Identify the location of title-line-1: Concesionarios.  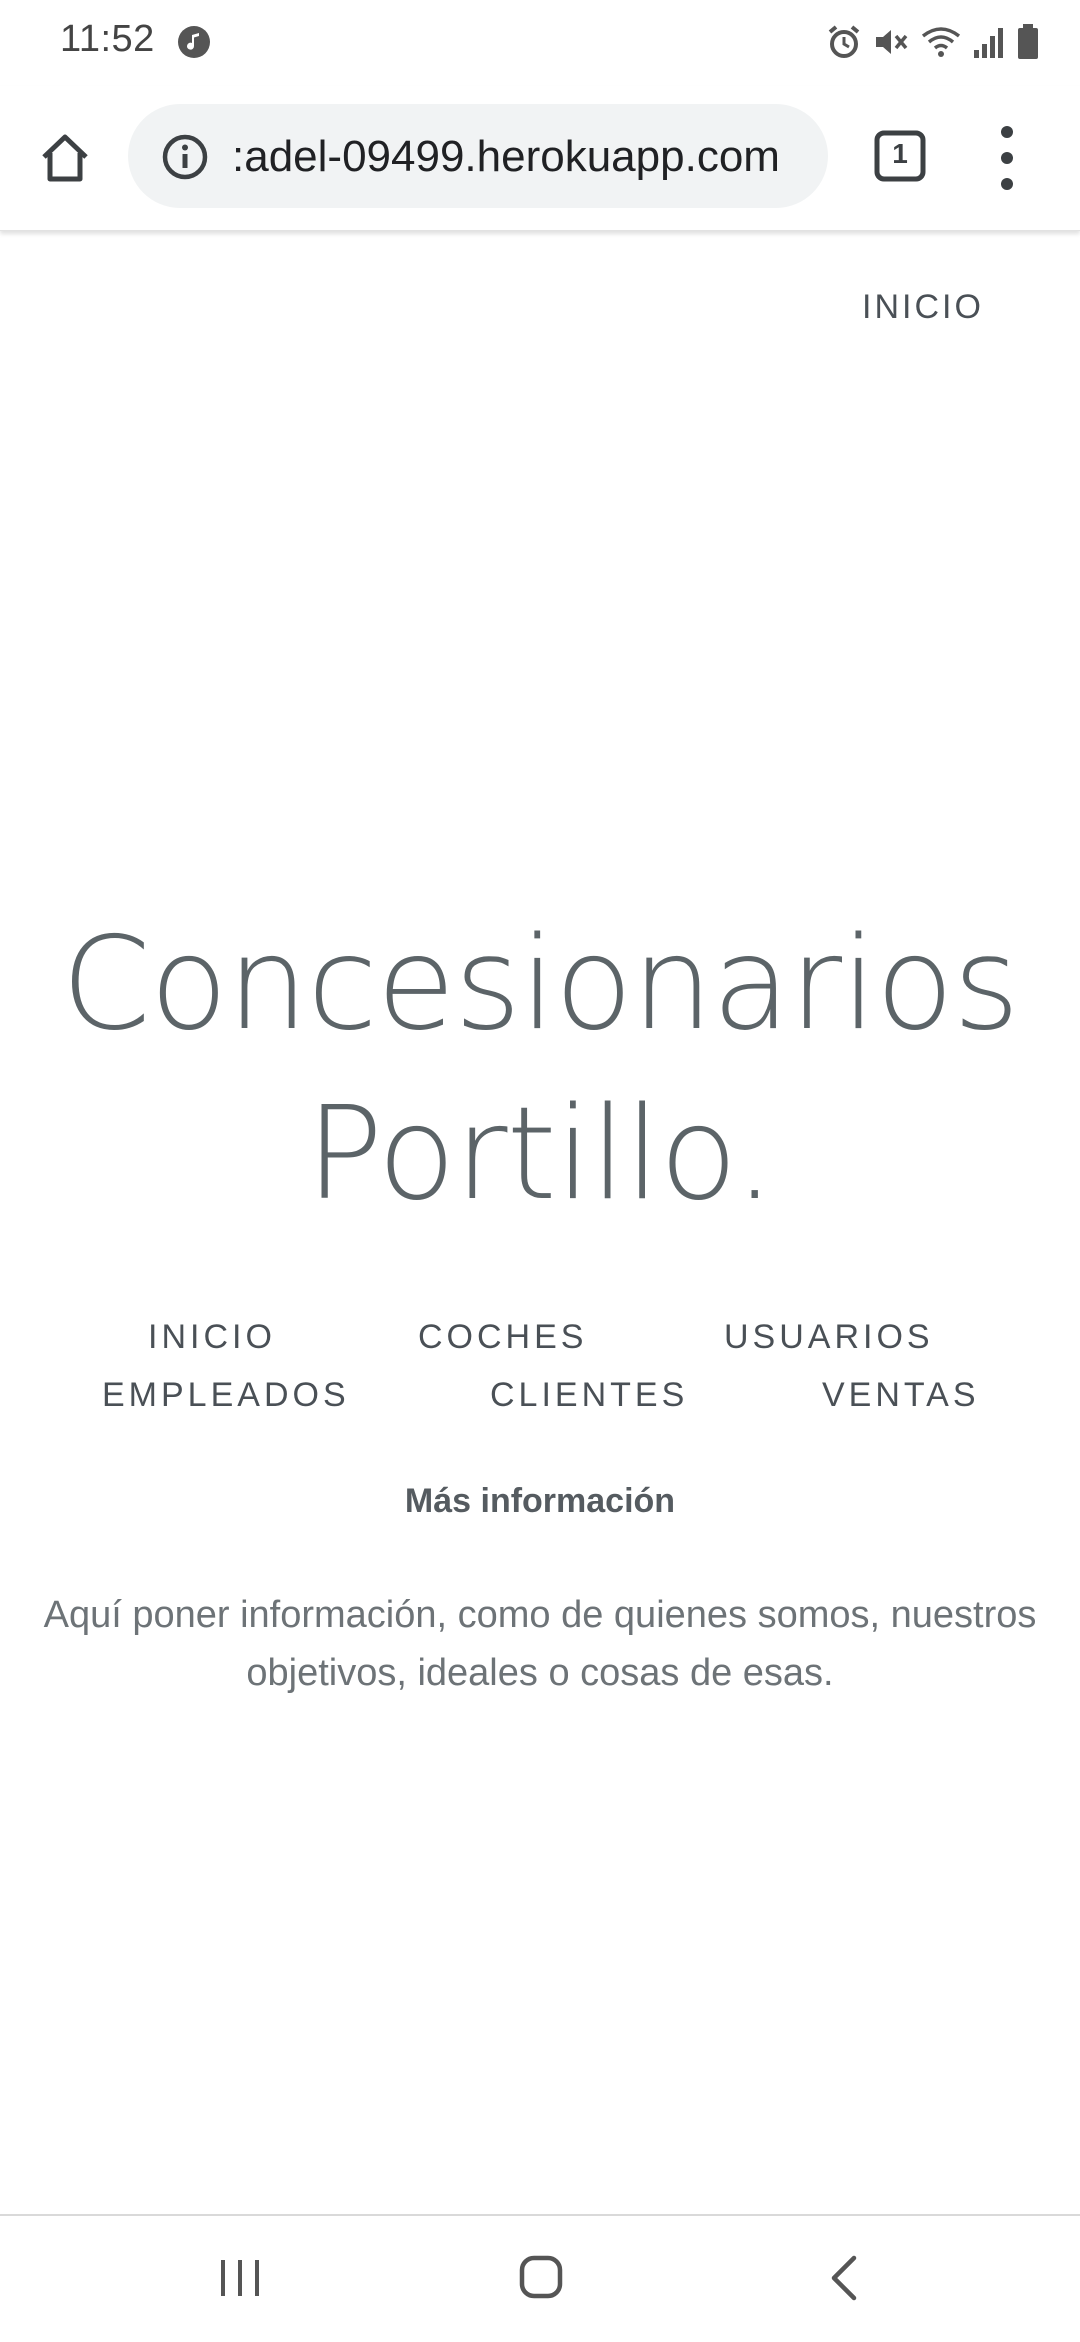
(540, 984).